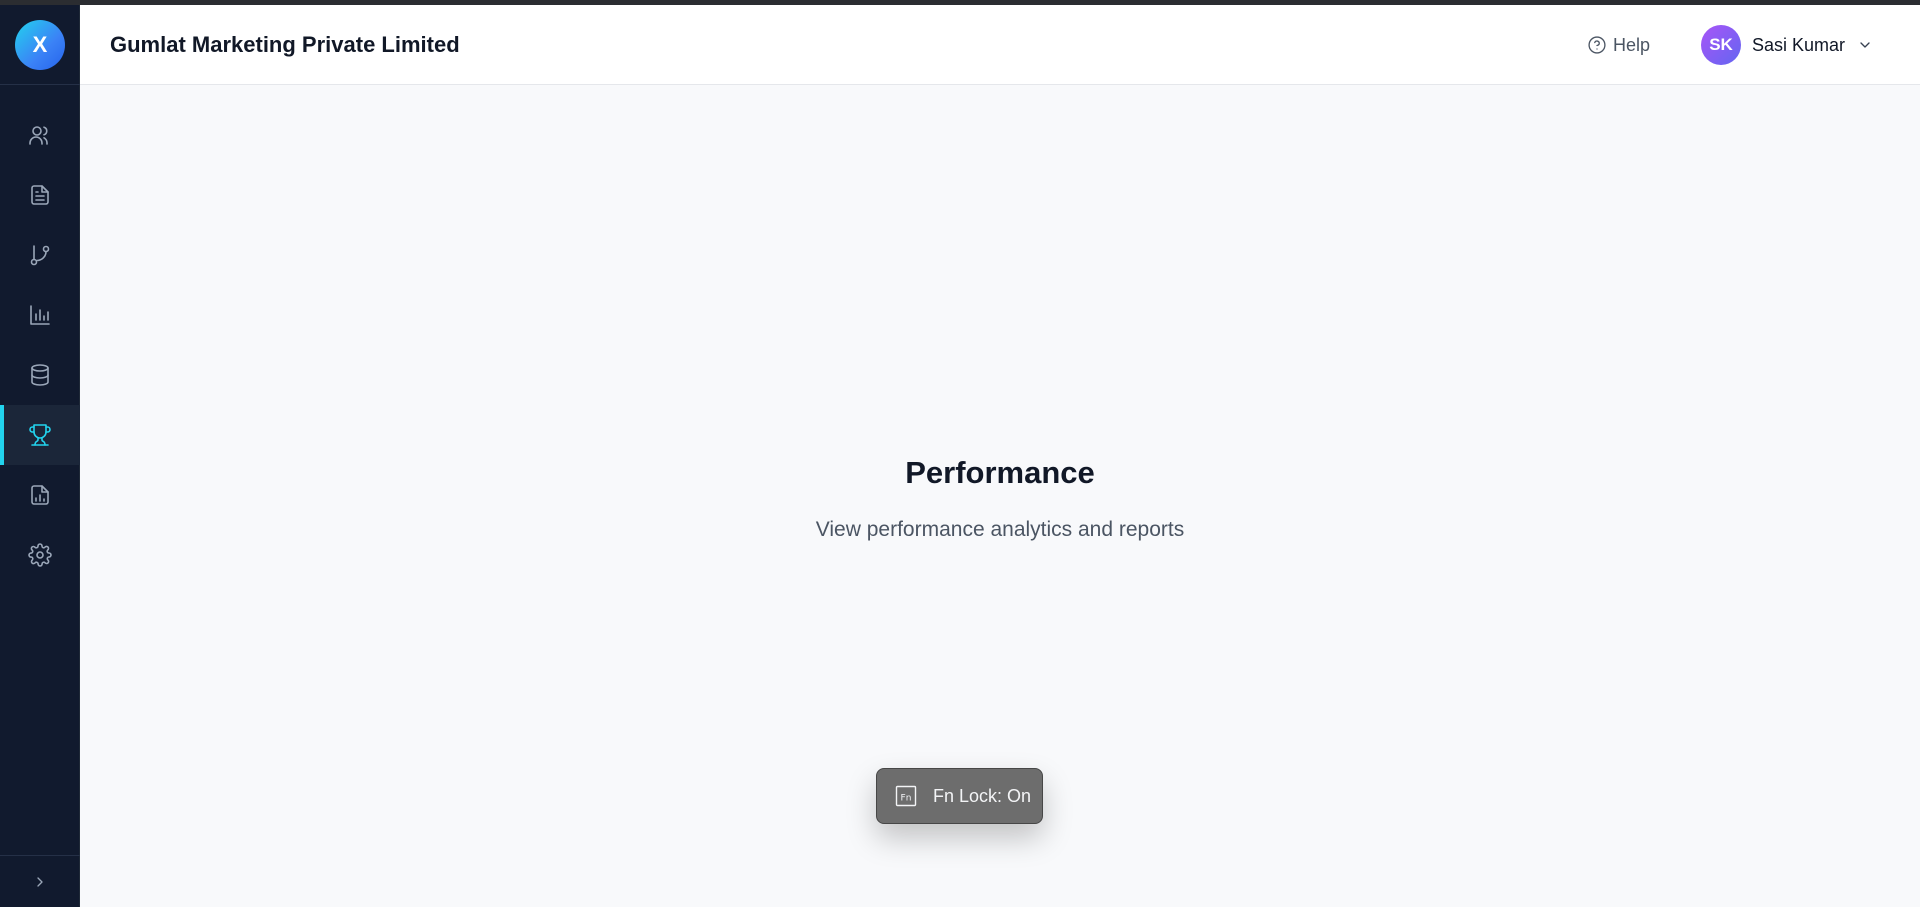 The image size is (1920, 907). I want to click on bar-chart-icon, so click(40, 315).